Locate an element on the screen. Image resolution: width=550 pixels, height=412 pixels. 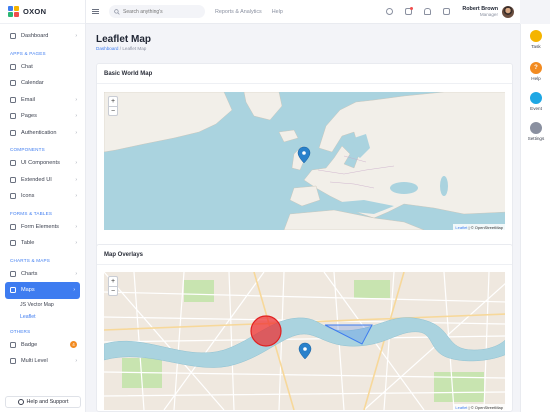
rail-event: Event is located at coordinates (535, 101).